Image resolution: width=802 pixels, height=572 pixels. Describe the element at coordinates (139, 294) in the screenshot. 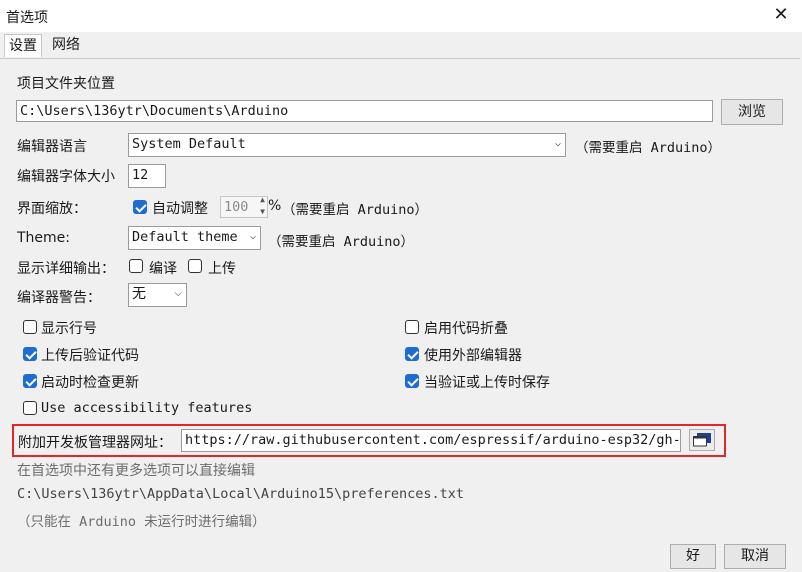

I see `compiler-warnings-value: 无` at that location.